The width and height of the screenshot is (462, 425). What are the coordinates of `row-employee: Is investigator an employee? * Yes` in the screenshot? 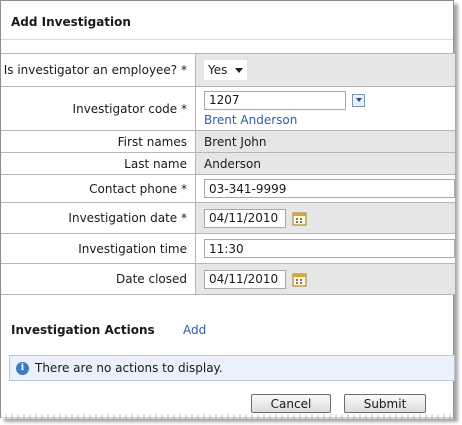 It's located at (228, 70).